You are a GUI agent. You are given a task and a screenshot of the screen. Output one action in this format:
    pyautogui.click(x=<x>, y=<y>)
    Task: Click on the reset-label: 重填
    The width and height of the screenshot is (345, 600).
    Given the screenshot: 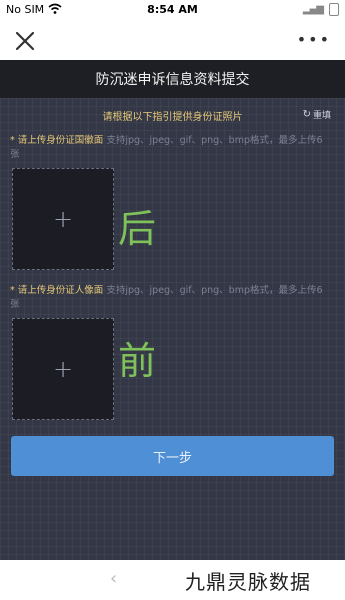 What is the action you would take?
    pyautogui.click(x=321, y=116)
    